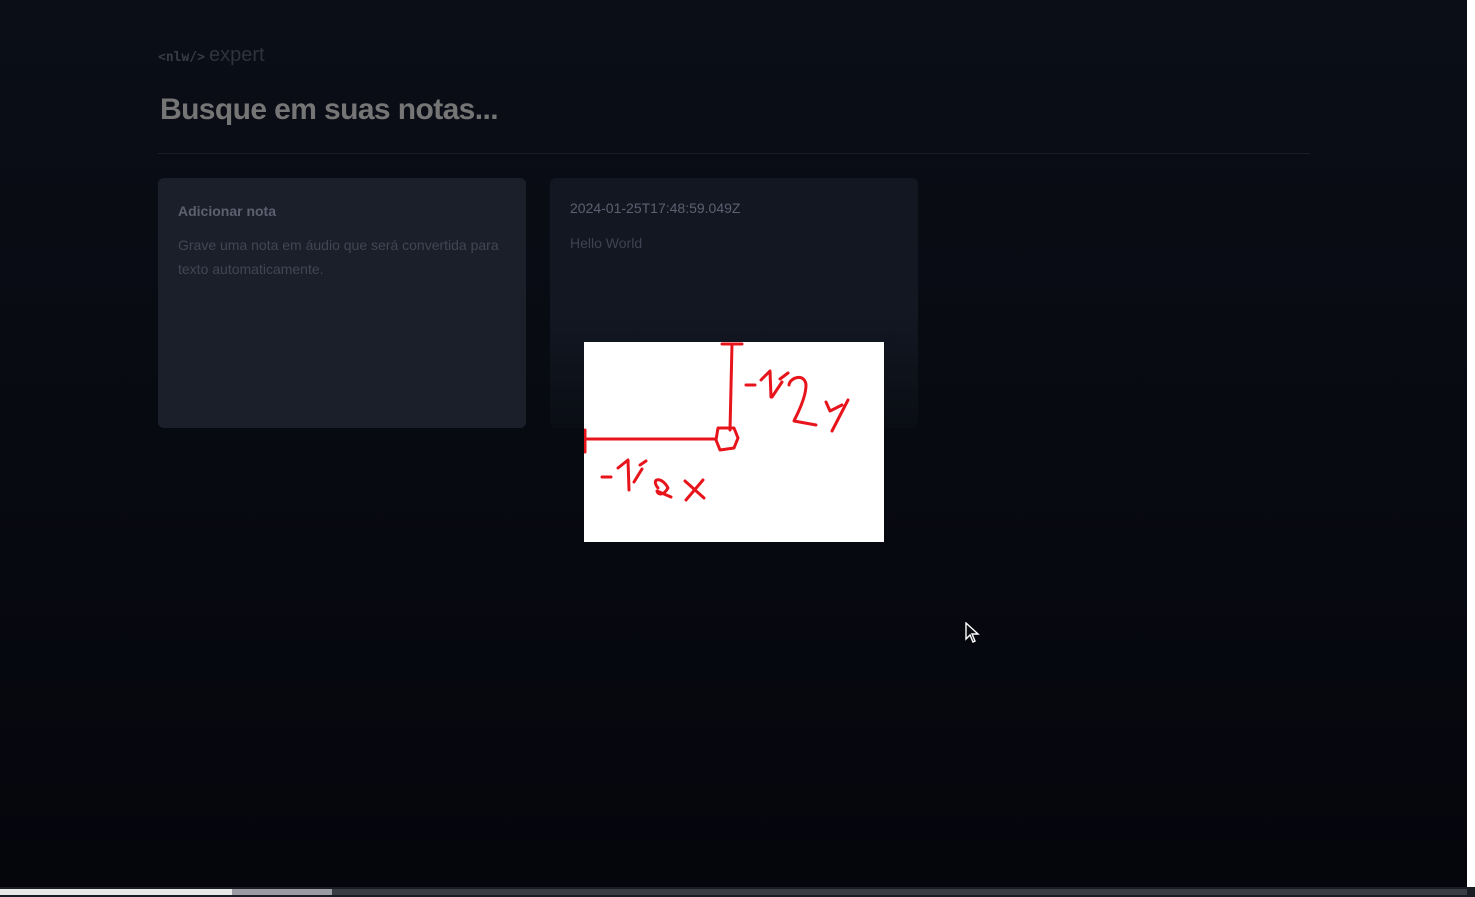 The height and width of the screenshot is (897, 1475). What do you see at coordinates (734, 153) in the screenshot?
I see `header-divider` at bounding box center [734, 153].